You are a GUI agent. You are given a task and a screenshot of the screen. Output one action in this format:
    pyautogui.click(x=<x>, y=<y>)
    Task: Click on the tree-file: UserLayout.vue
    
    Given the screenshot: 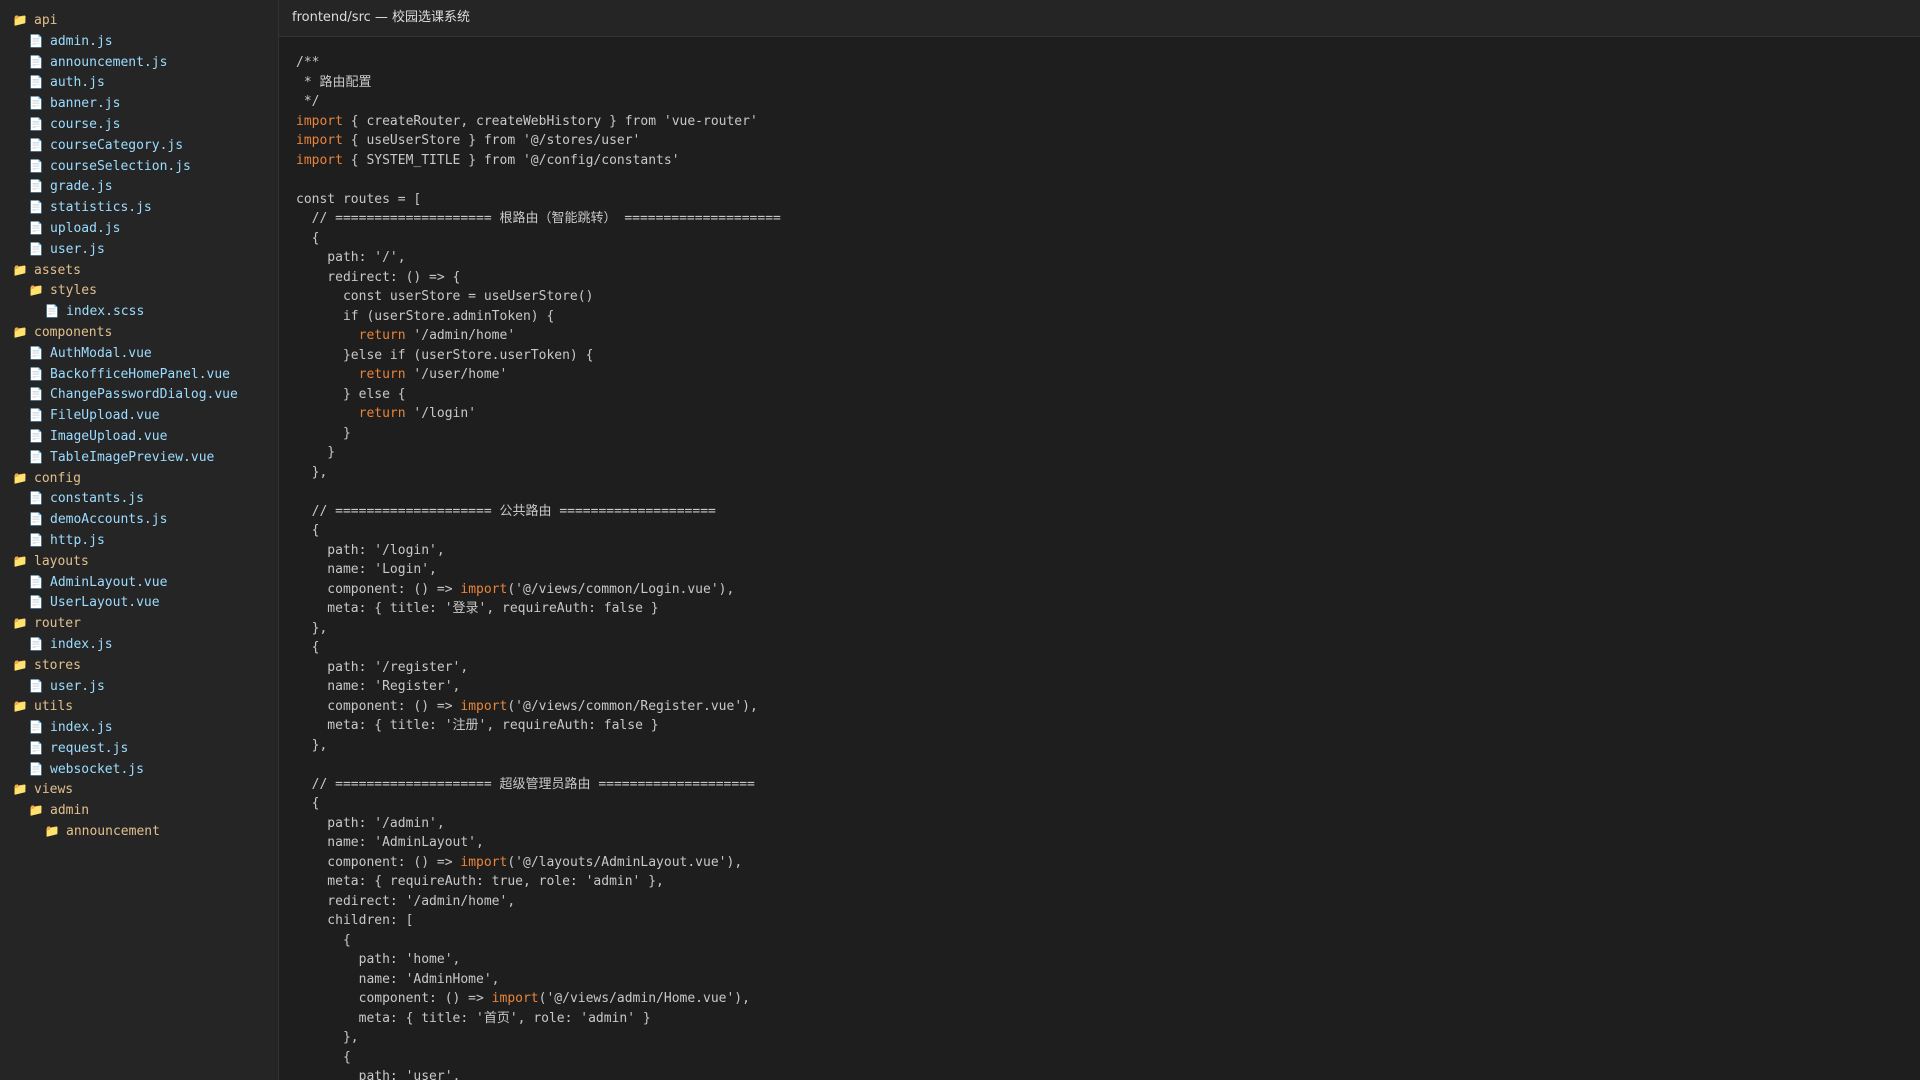 What is the action you would take?
    pyautogui.click(x=139, y=602)
    